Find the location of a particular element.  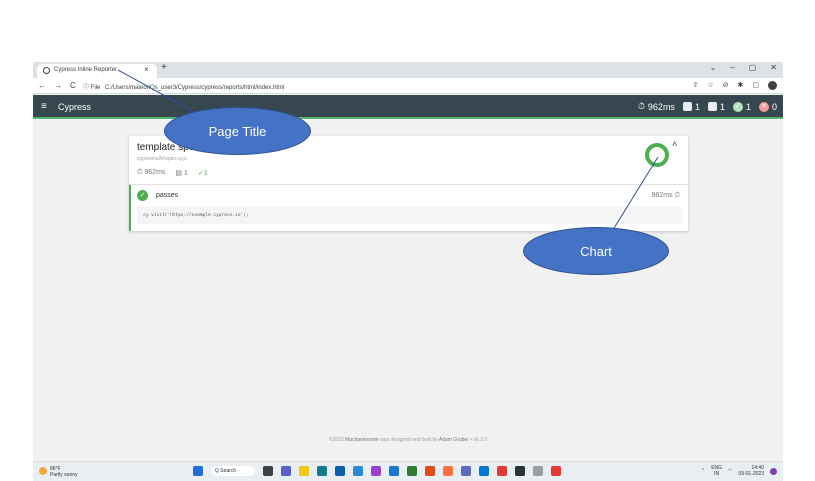

profile-avatar is located at coordinates (772, 85).